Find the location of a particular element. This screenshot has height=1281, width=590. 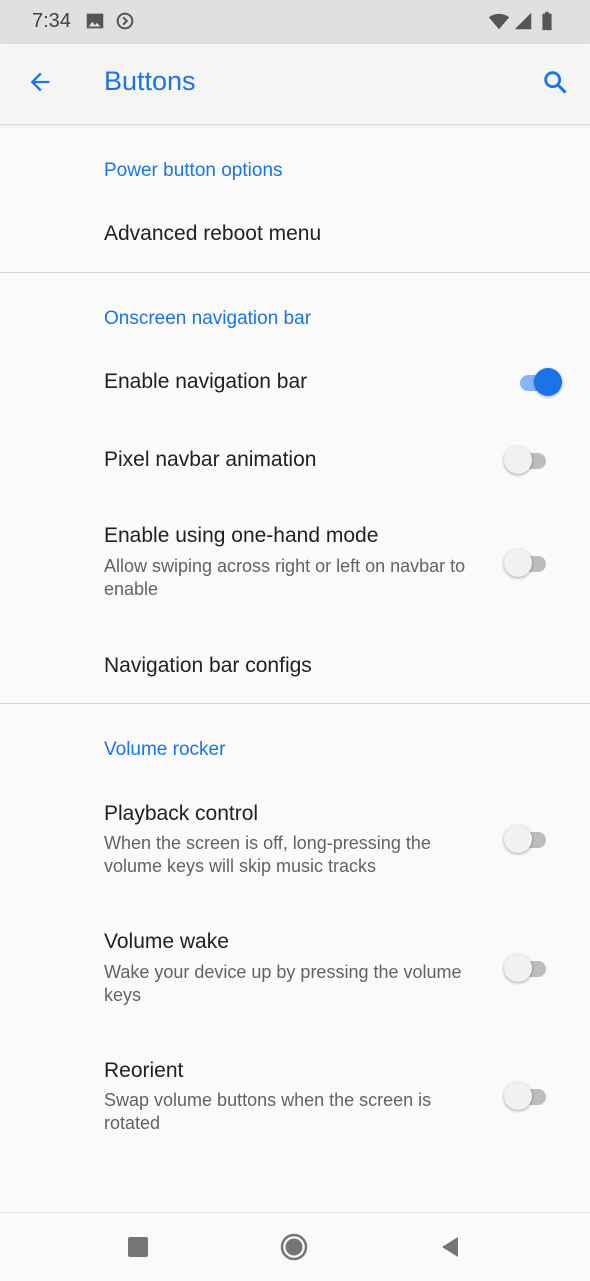

playback-control-switch is located at coordinates (530, 839).